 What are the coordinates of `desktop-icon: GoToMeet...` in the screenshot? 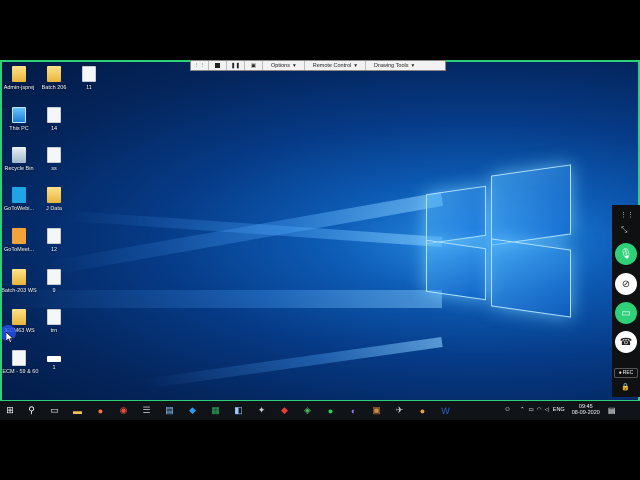 It's located at (19, 241).